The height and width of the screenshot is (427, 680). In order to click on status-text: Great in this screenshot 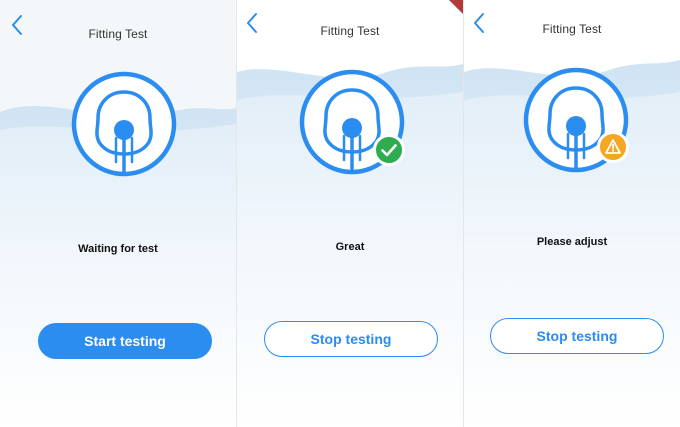, I will do `click(350, 247)`.